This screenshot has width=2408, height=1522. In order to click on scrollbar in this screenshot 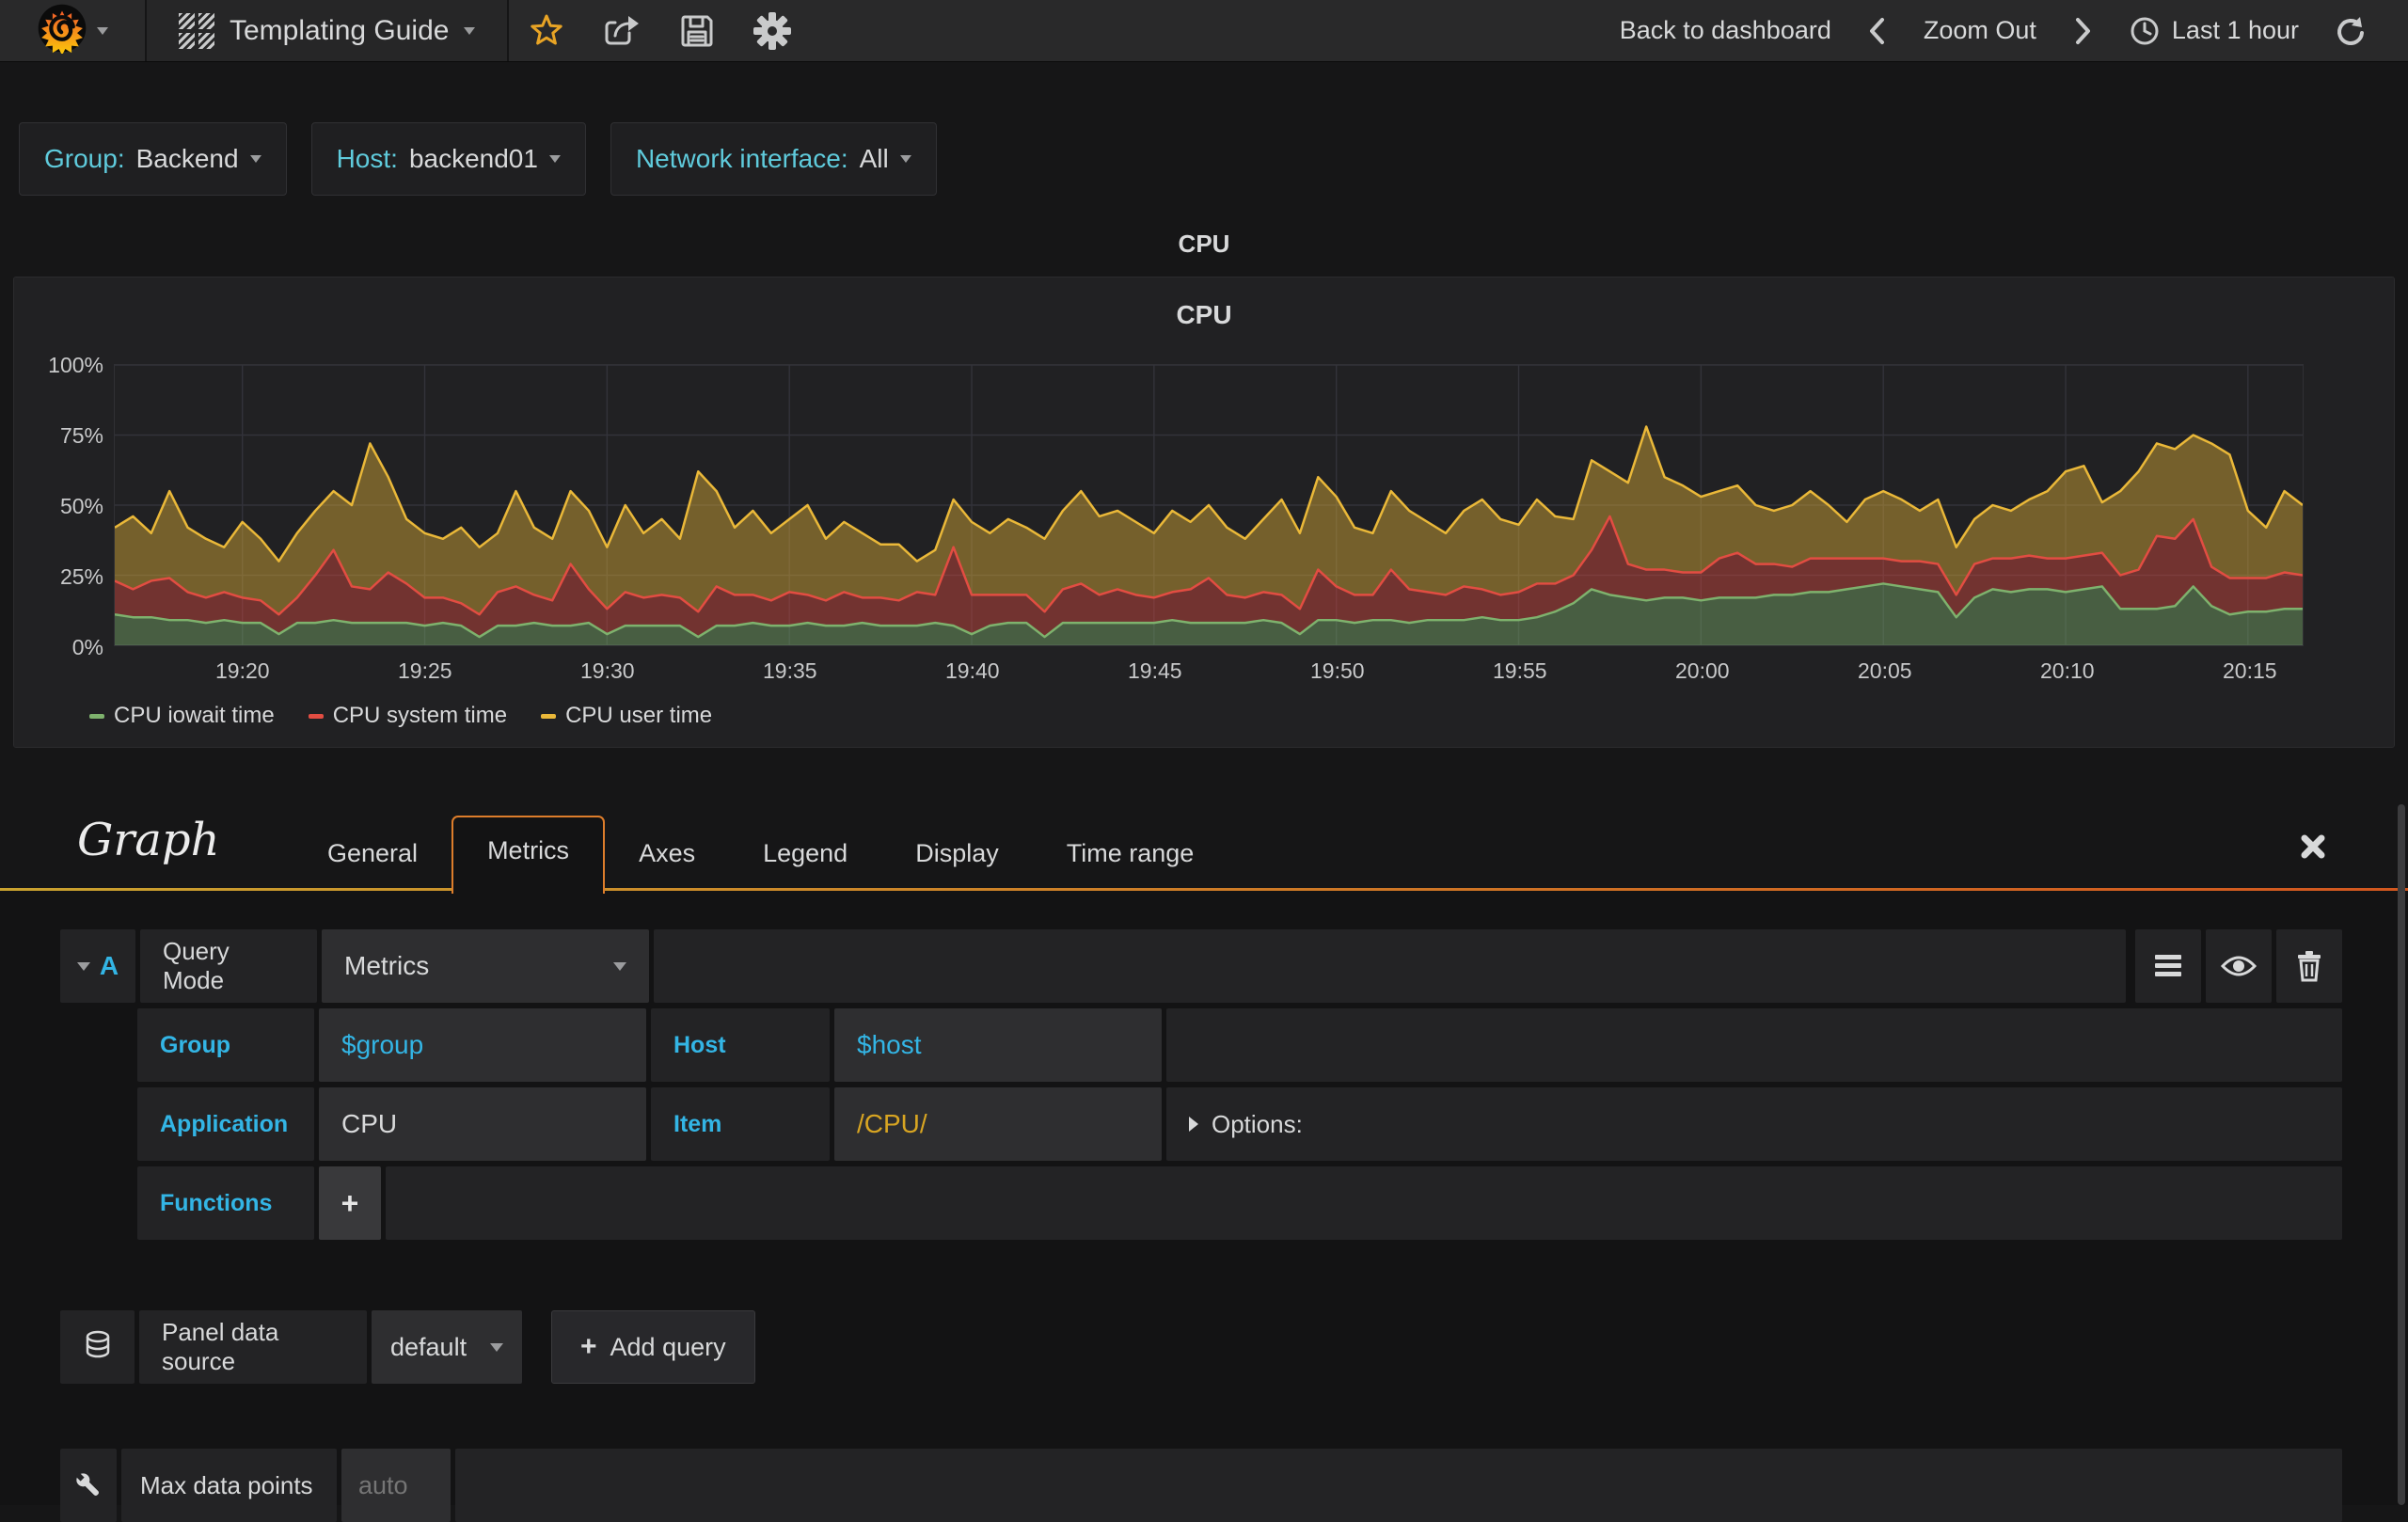, I will do `click(2402, 1154)`.